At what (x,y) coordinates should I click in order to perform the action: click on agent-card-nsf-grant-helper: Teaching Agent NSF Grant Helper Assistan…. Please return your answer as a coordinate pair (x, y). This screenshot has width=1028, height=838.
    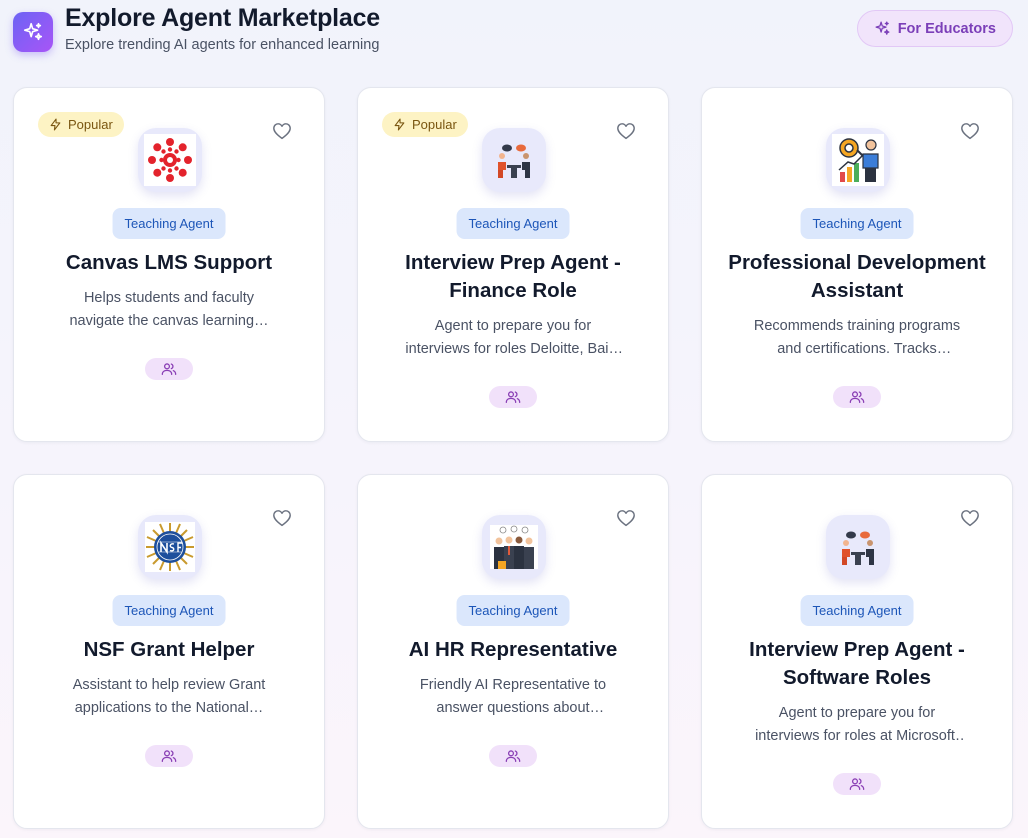
    Looking at the image, I should click on (169, 651).